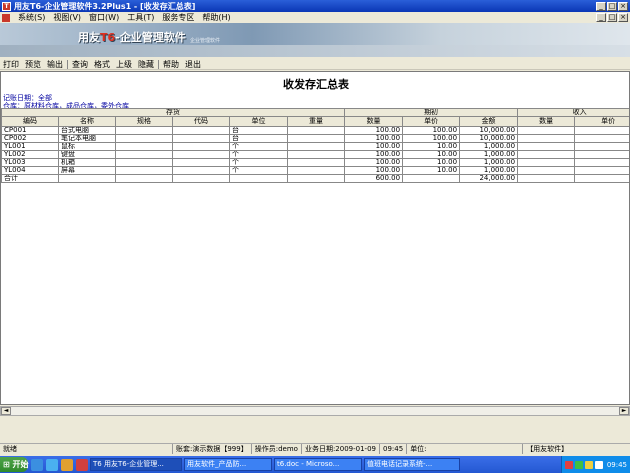  I want to click on column-header: 名称, so click(87, 121).